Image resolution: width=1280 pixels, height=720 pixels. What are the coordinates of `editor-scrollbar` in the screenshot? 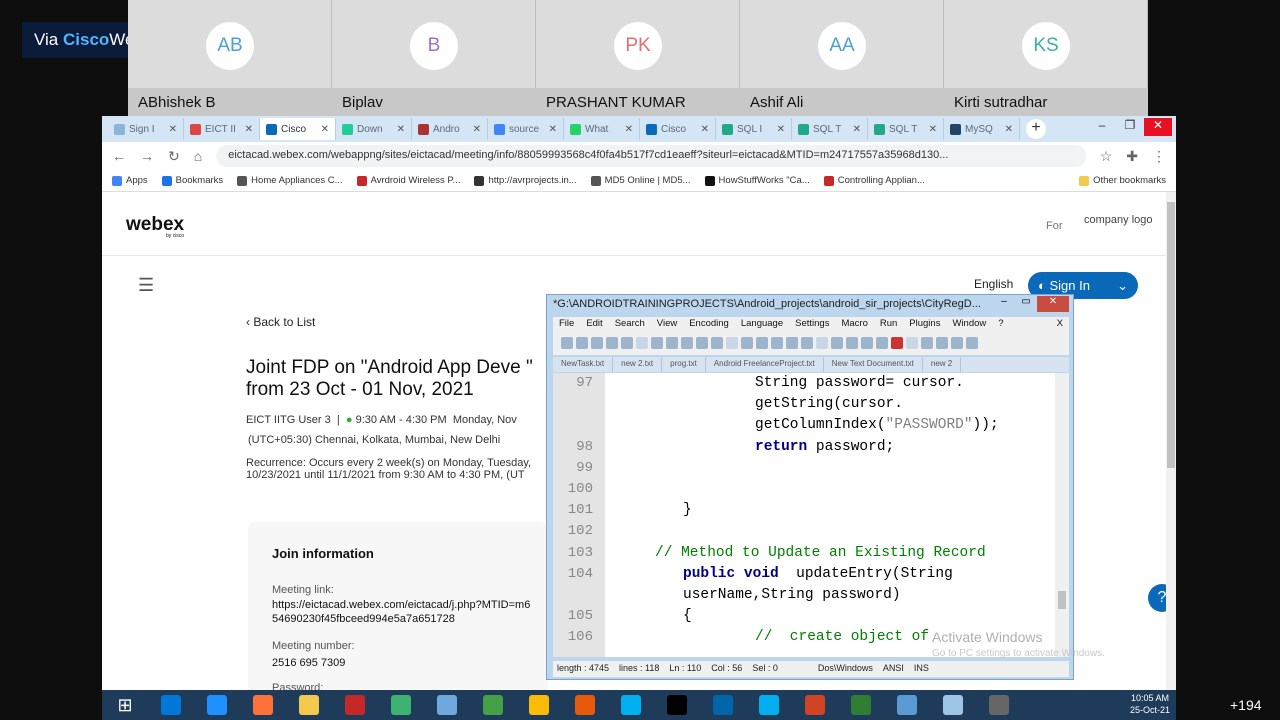 It's located at (1062, 515).